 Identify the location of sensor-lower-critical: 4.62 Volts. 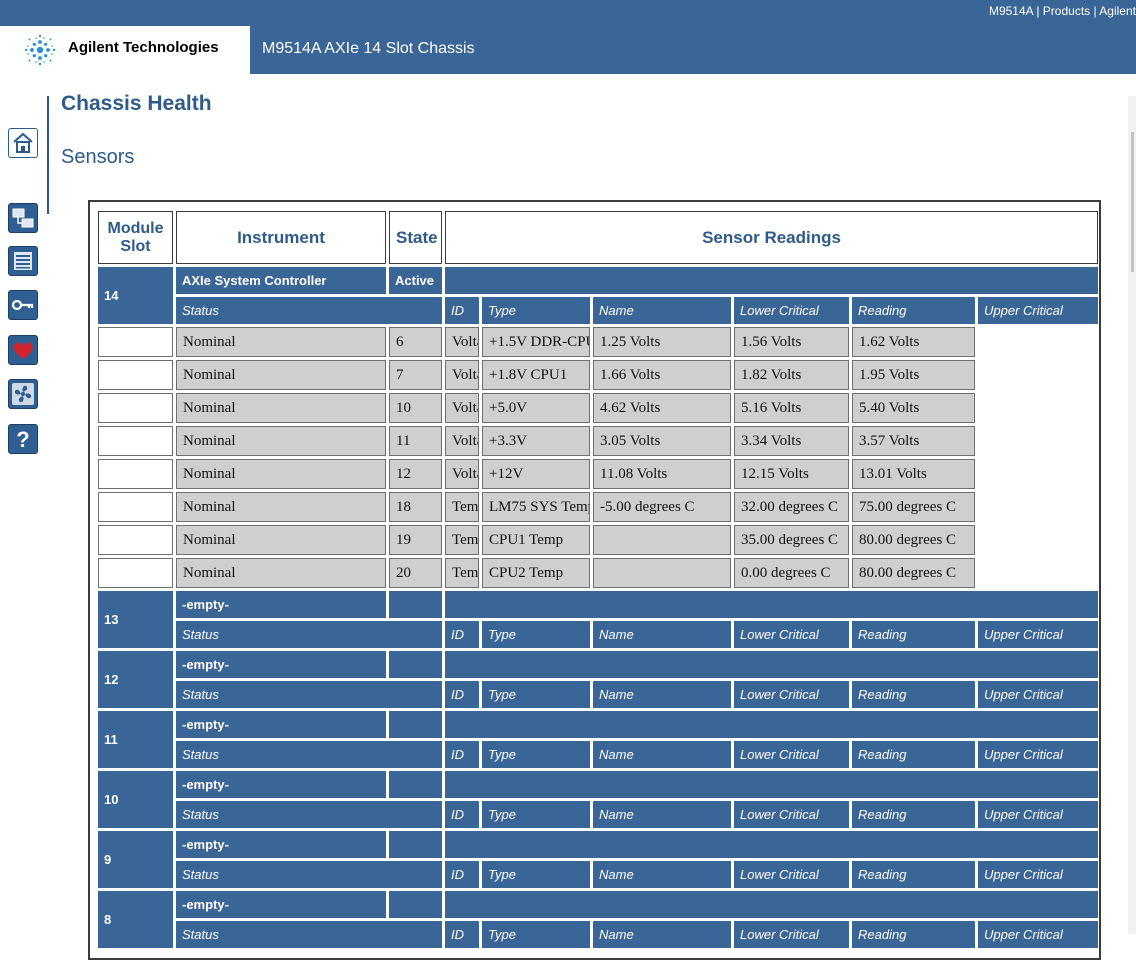
(662, 408).